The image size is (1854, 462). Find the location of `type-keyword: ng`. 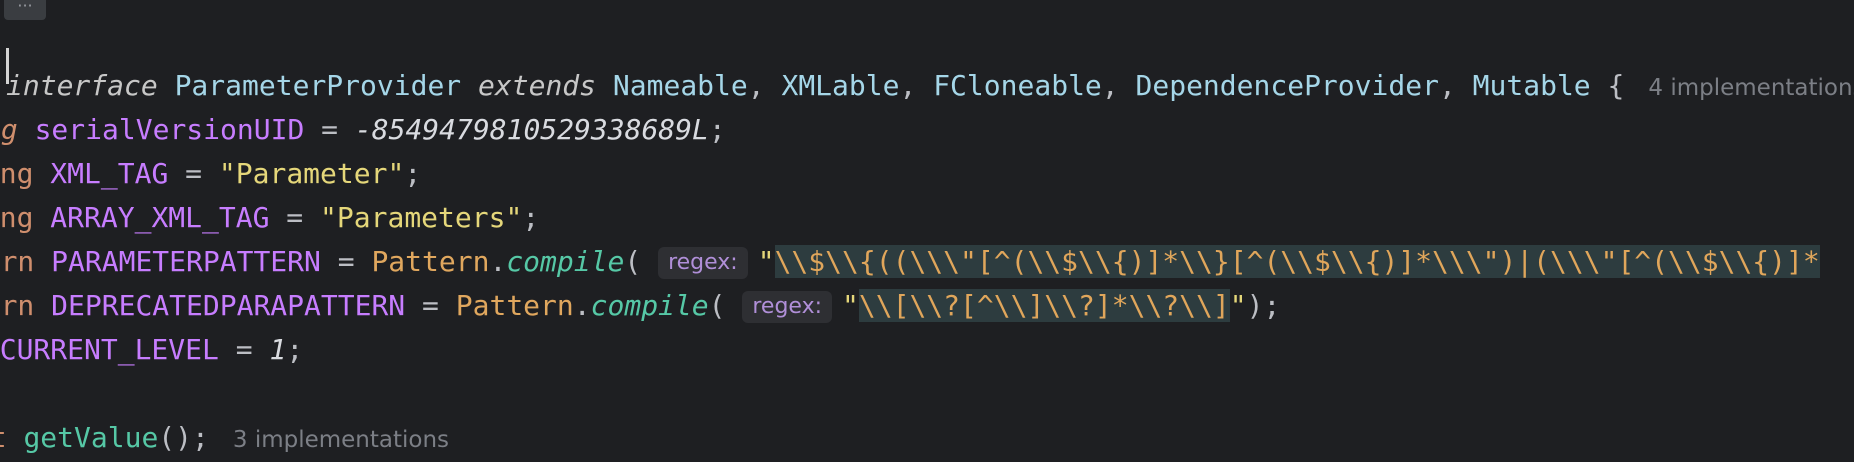

type-keyword: ng is located at coordinates (9, 129).